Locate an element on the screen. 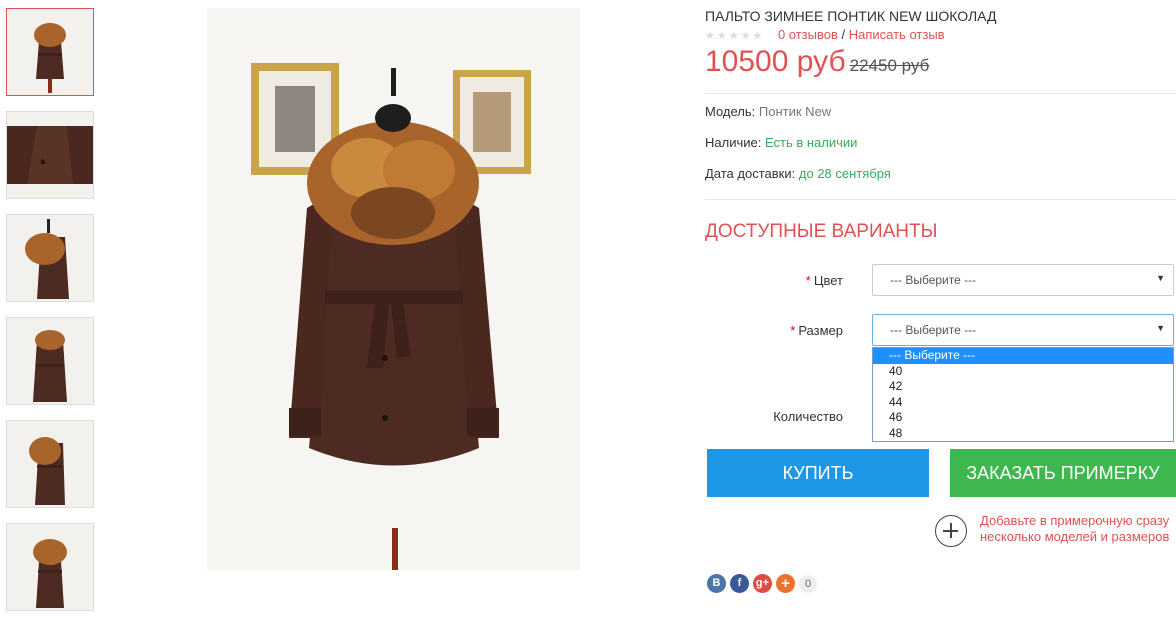 The image size is (1176, 626). old-price: 22450 руб is located at coordinates (889, 65).